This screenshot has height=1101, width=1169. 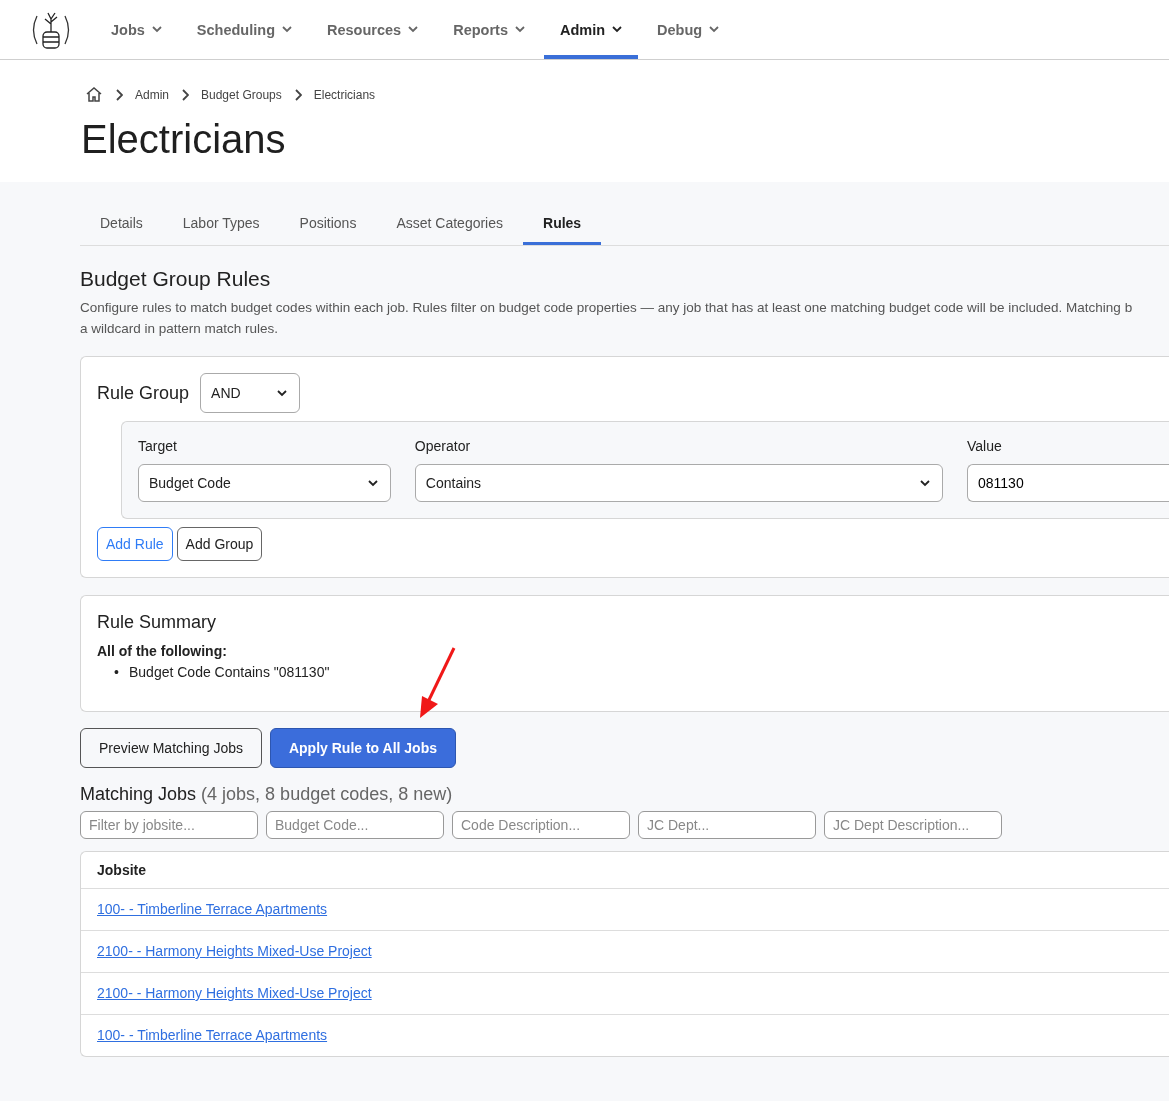 What do you see at coordinates (94, 94) in the screenshot?
I see `home-icon` at bounding box center [94, 94].